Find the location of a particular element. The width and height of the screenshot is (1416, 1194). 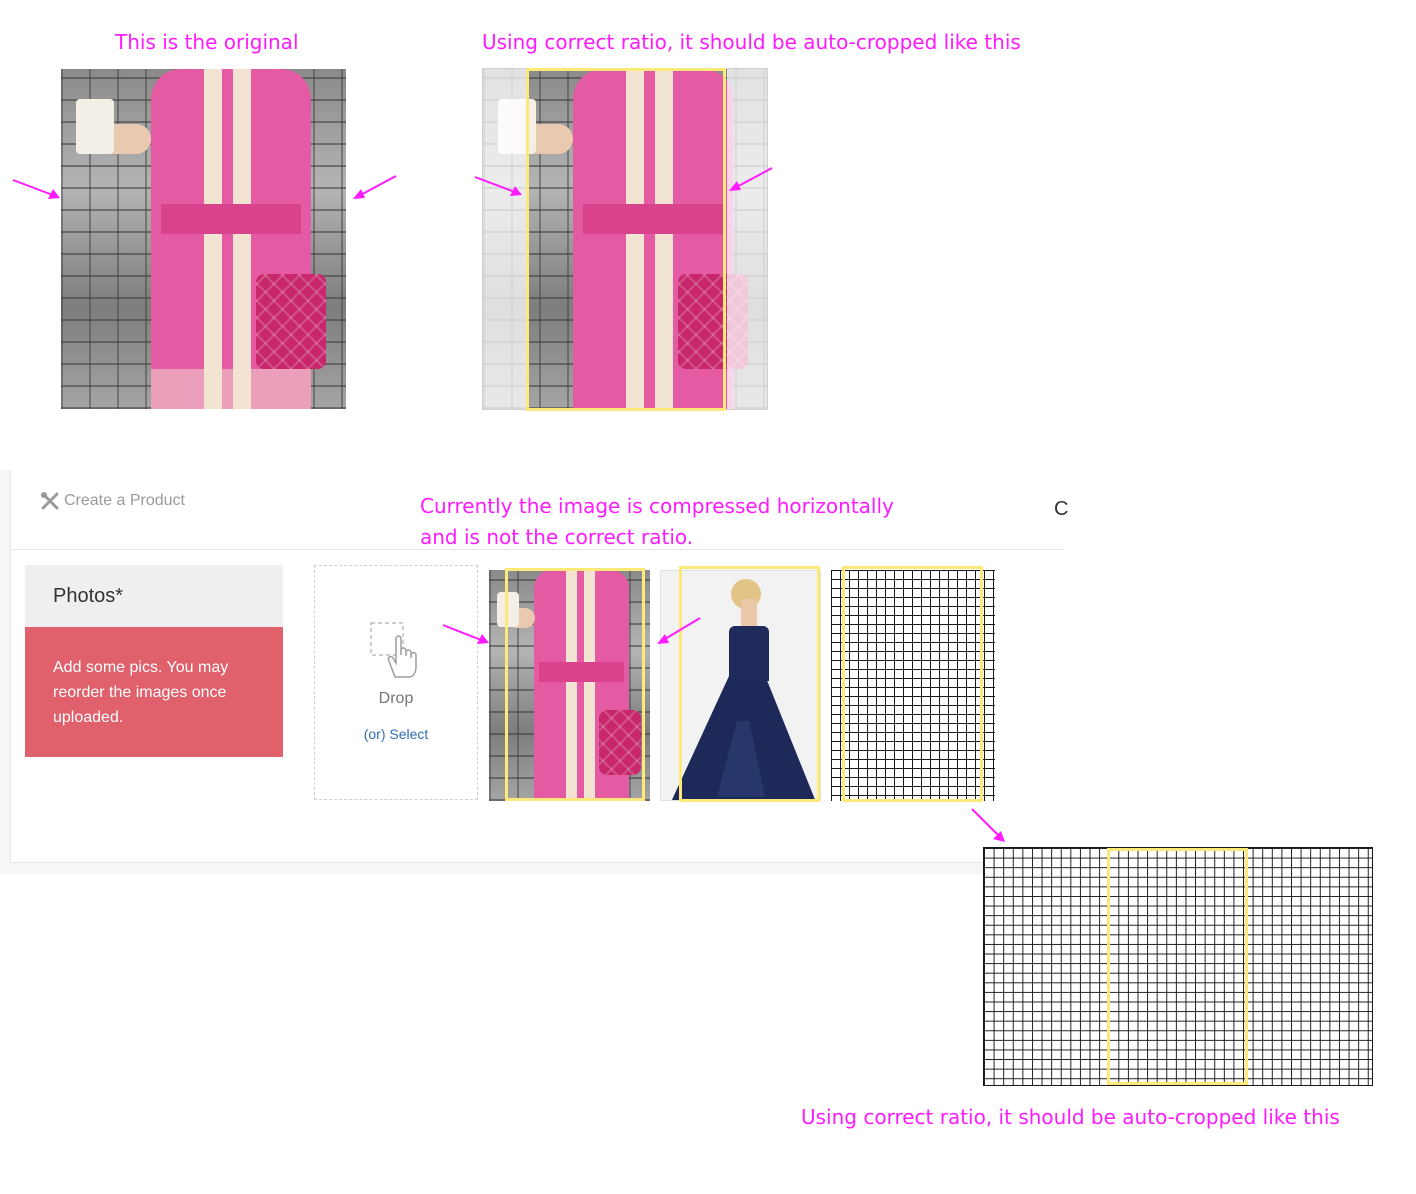

crop-highlight-thumb1 is located at coordinates (575, 684).